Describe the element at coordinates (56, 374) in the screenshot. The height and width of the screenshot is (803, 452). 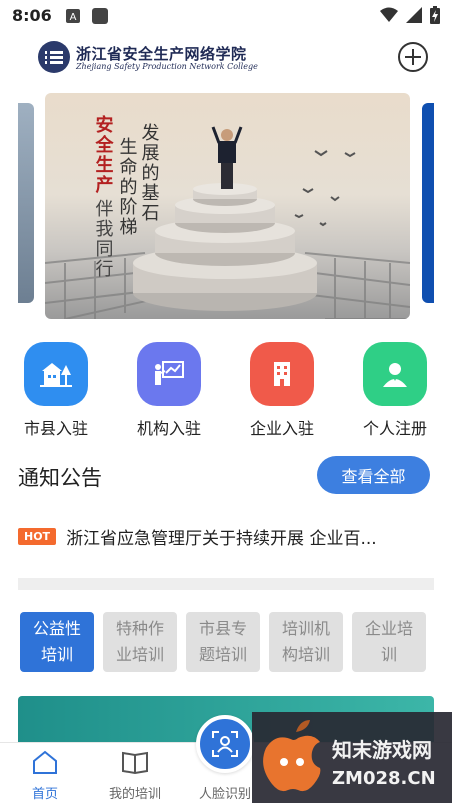
I see `city-building-icon` at that location.